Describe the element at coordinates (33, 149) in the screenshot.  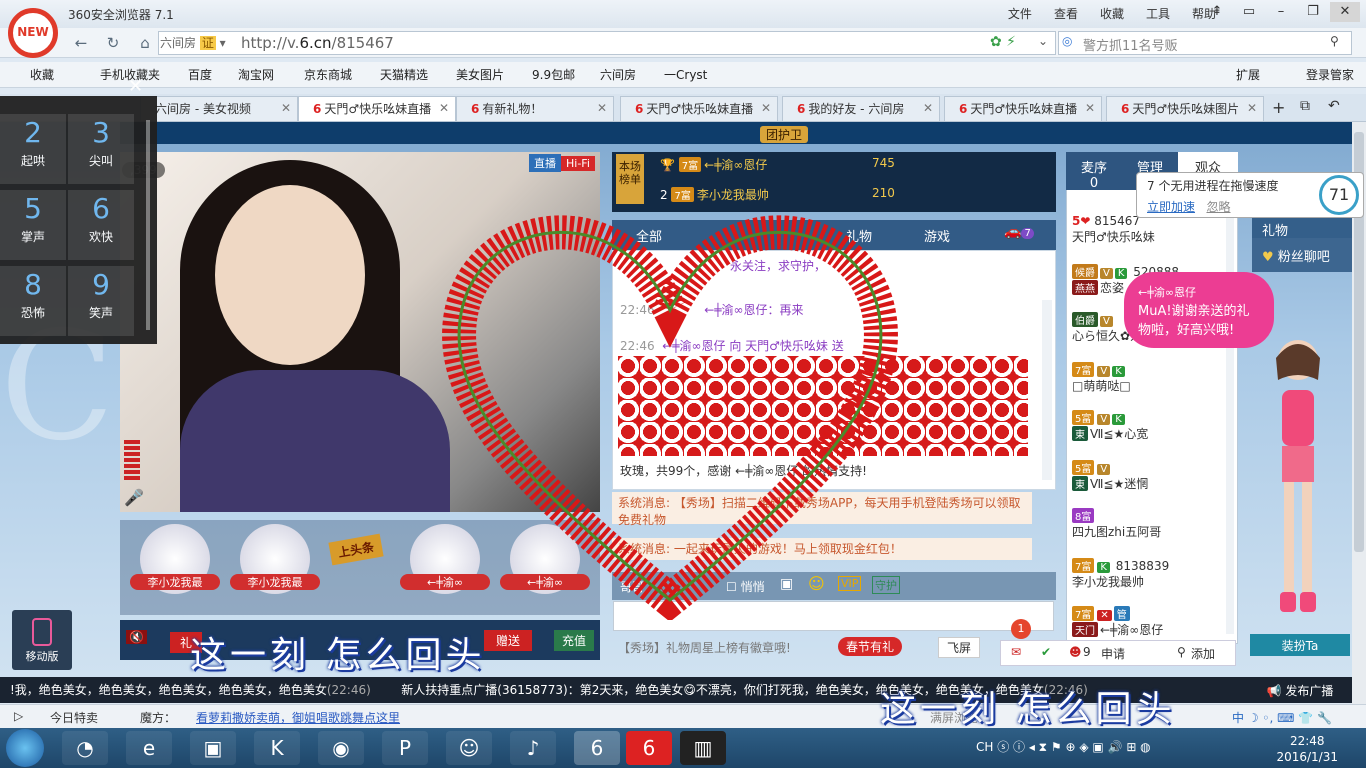
I see `keypad-key-2: 2 起哄` at that location.